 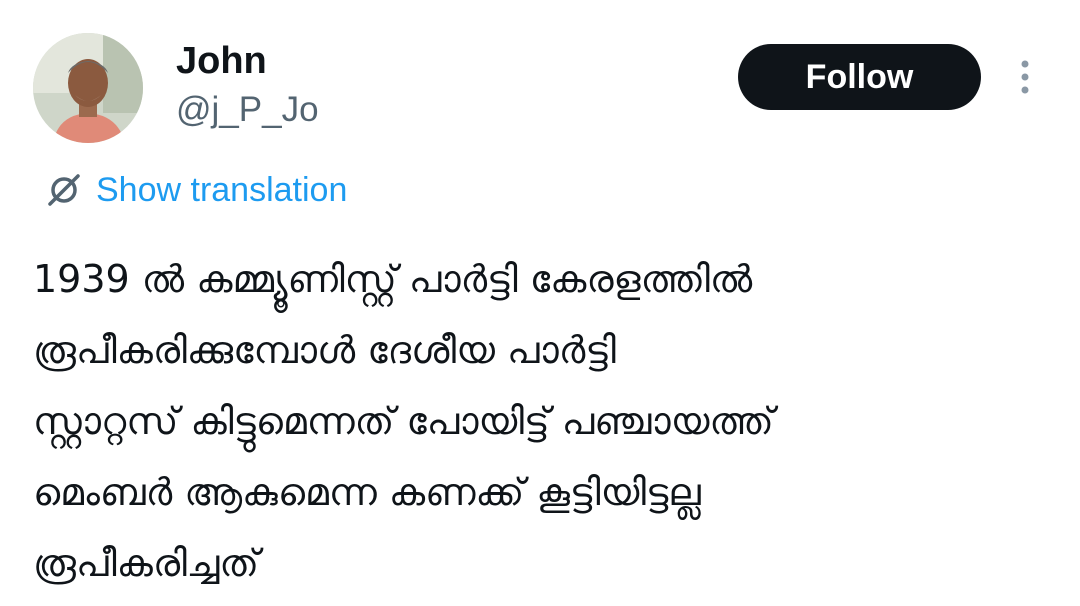 What do you see at coordinates (247, 110) in the screenshot?
I see `user-handle: @j_P_Jo` at bounding box center [247, 110].